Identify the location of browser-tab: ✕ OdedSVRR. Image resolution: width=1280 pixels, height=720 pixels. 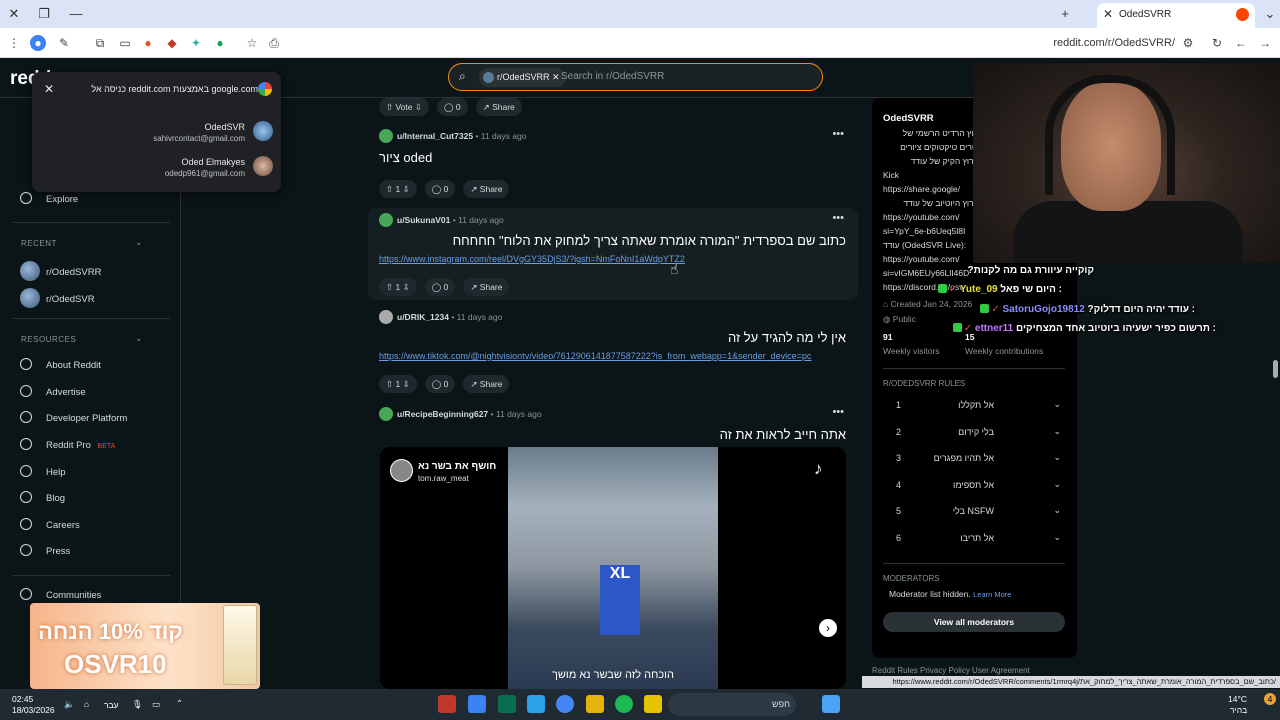
(1176, 15).